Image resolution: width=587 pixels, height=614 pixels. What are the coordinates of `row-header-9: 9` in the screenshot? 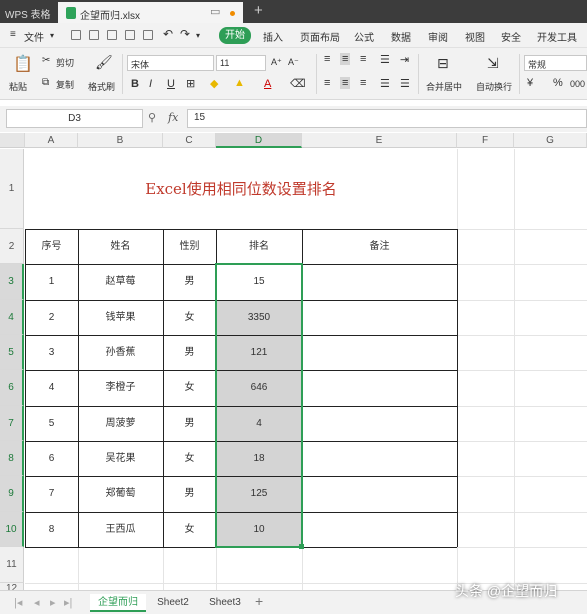 It's located at (12, 494).